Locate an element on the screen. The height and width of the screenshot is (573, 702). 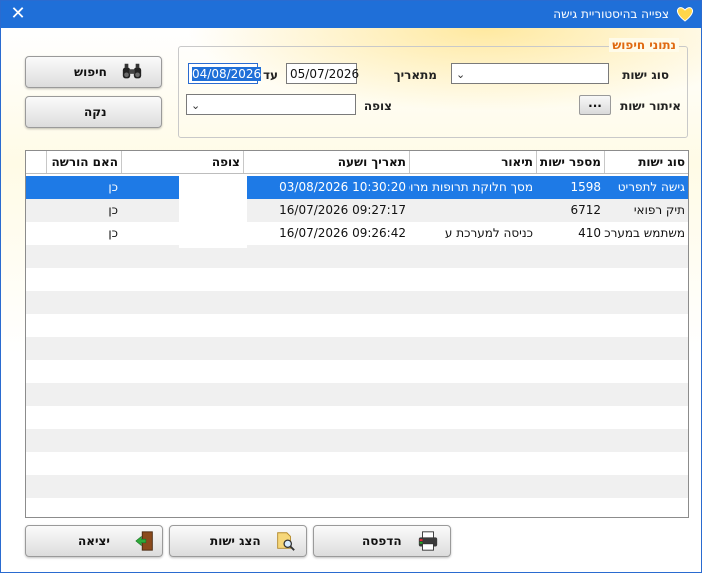
close-button: ✕ is located at coordinates (18, 14).